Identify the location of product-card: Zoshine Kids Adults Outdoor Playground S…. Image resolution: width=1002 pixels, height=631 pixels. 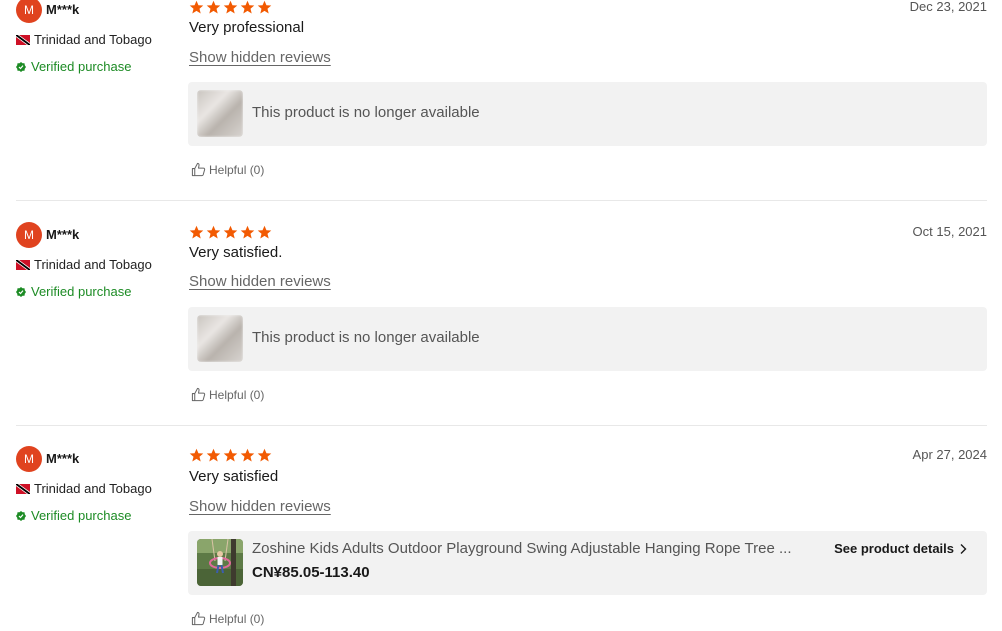
(587, 563).